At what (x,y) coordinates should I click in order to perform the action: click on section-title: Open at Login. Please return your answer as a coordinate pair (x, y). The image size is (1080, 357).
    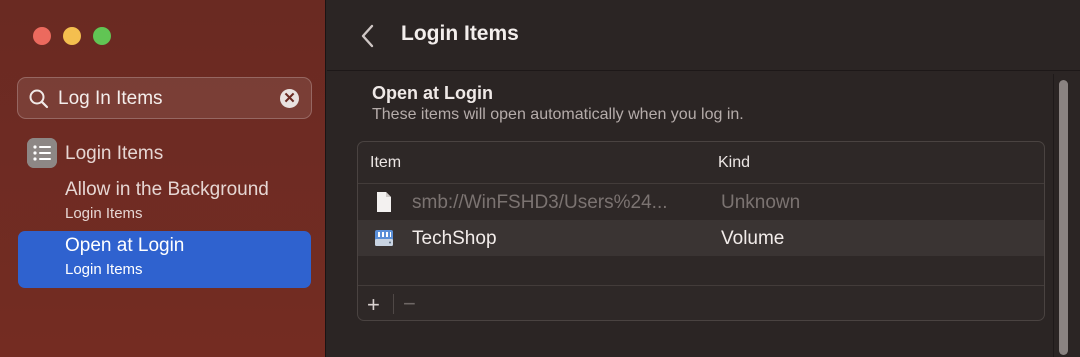
    Looking at the image, I should click on (432, 93).